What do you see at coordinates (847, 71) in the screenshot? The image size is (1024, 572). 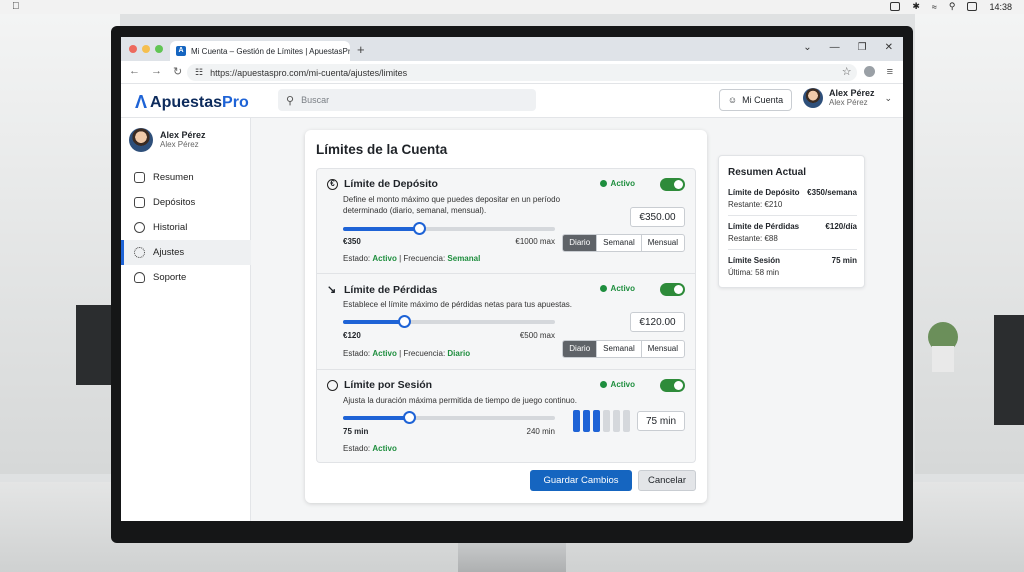 I see `star-icon: ☆` at bounding box center [847, 71].